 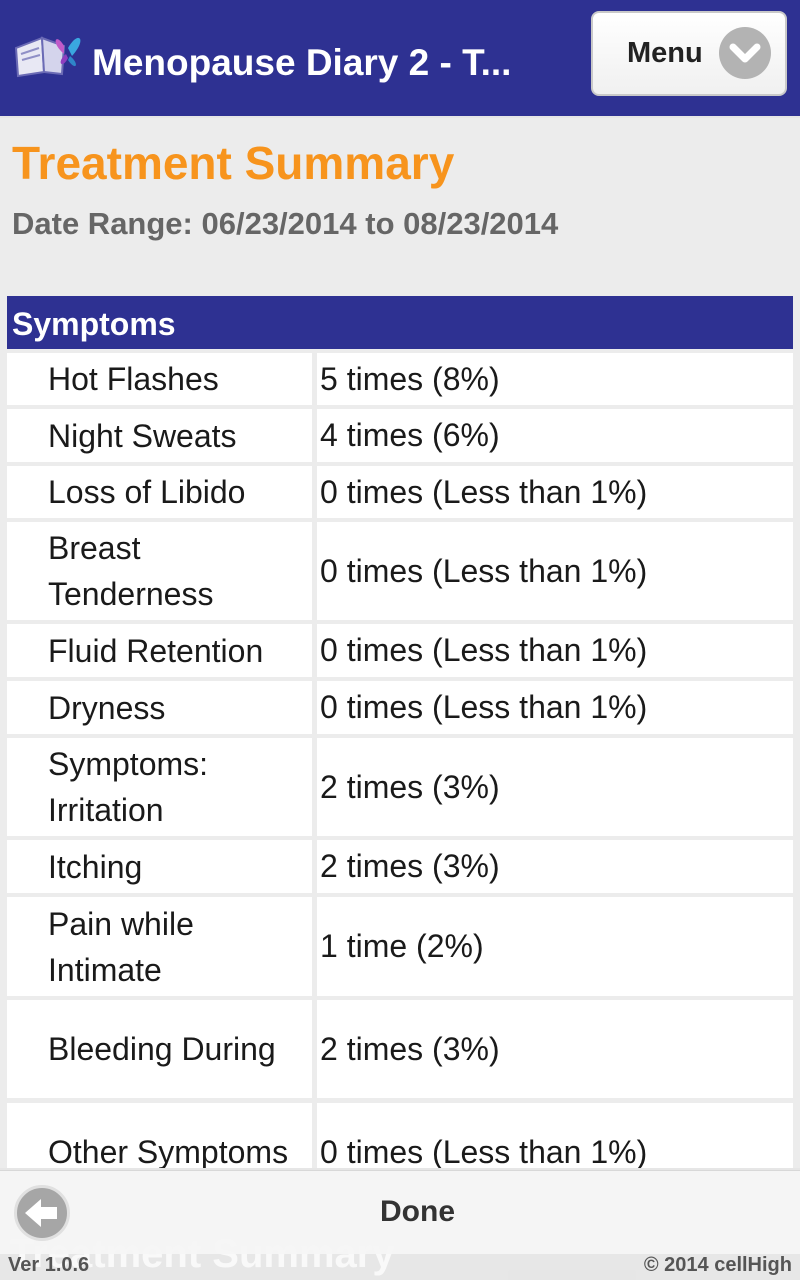 I want to click on app-header: Menopause Diary 2 - T... Menu, so click(x=400, y=58).